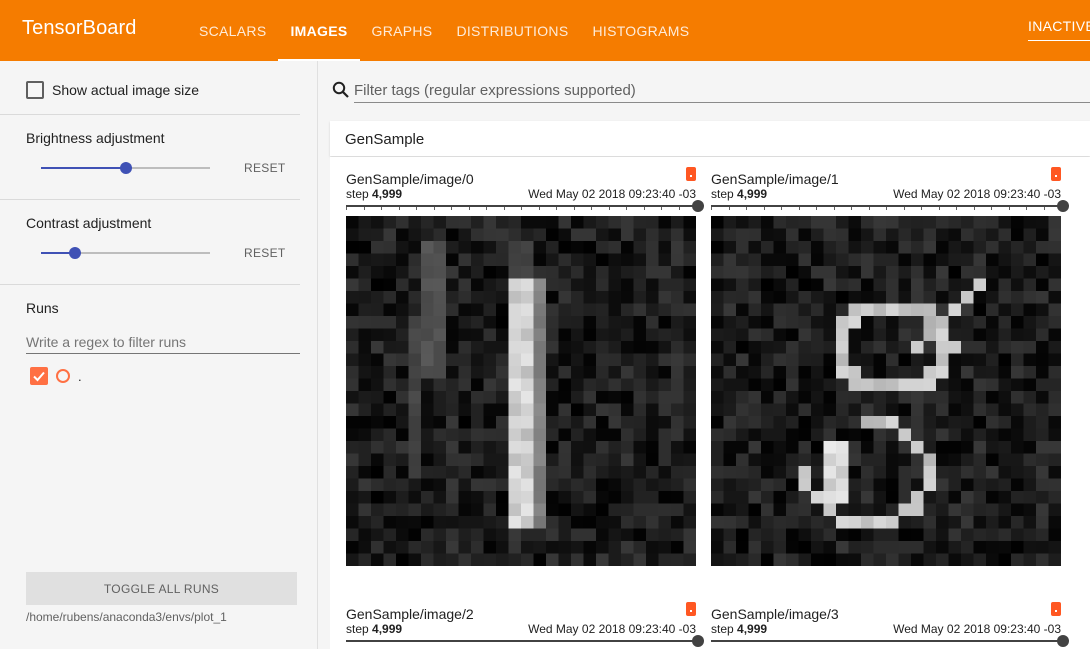 This screenshot has width=1090, height=649. What do you see at coordinates (265, 253) in the screenshot?
I see `contrast-reset-button: RESET` at bounding box center [265, 253].